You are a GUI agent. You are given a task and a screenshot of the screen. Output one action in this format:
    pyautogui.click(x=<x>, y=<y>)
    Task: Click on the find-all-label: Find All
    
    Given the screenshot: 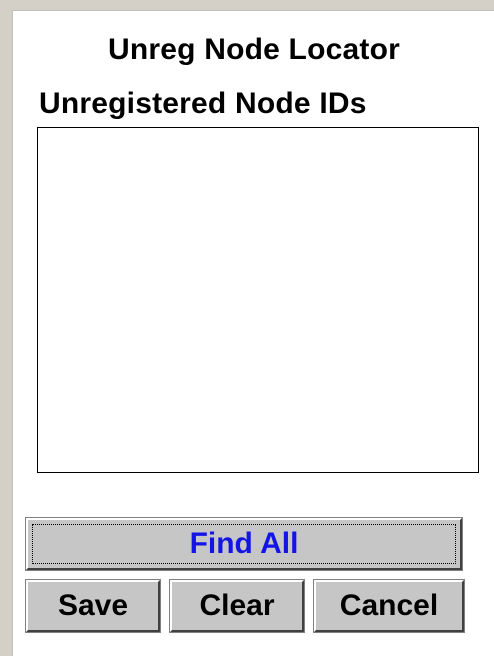 What is the action you would take?
    pyautogui.click(x=244, y=543)
    